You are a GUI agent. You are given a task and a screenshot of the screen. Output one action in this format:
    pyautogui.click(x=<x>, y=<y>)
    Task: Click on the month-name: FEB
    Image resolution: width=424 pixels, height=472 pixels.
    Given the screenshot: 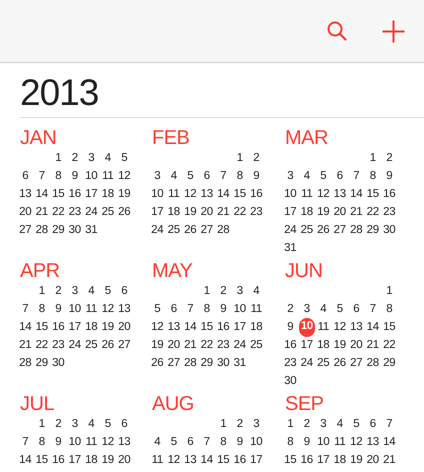 What is the action you would take?
    pyautogui.click(x=171, y=138)
    